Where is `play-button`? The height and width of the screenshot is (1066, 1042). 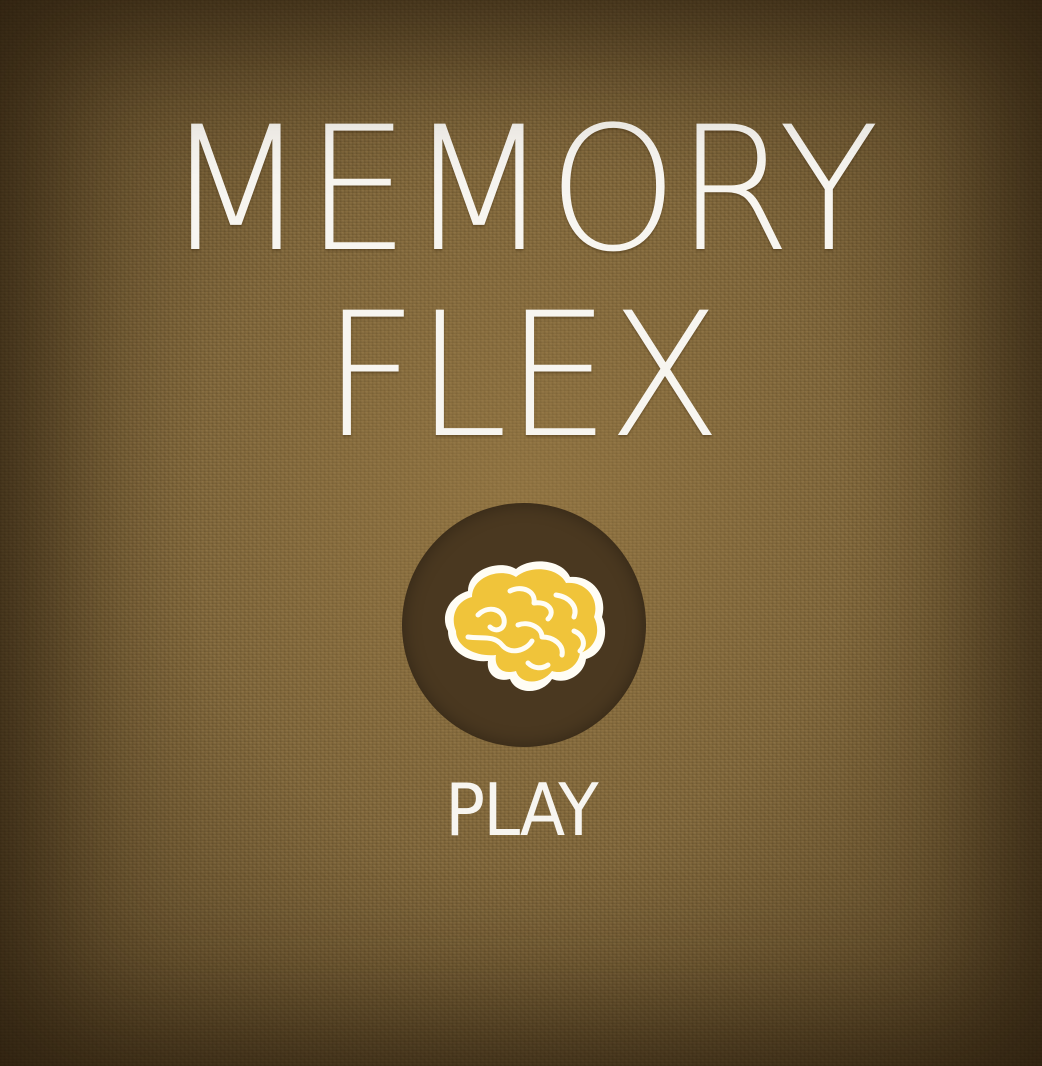 play-button is located at coordinates (524, 625).